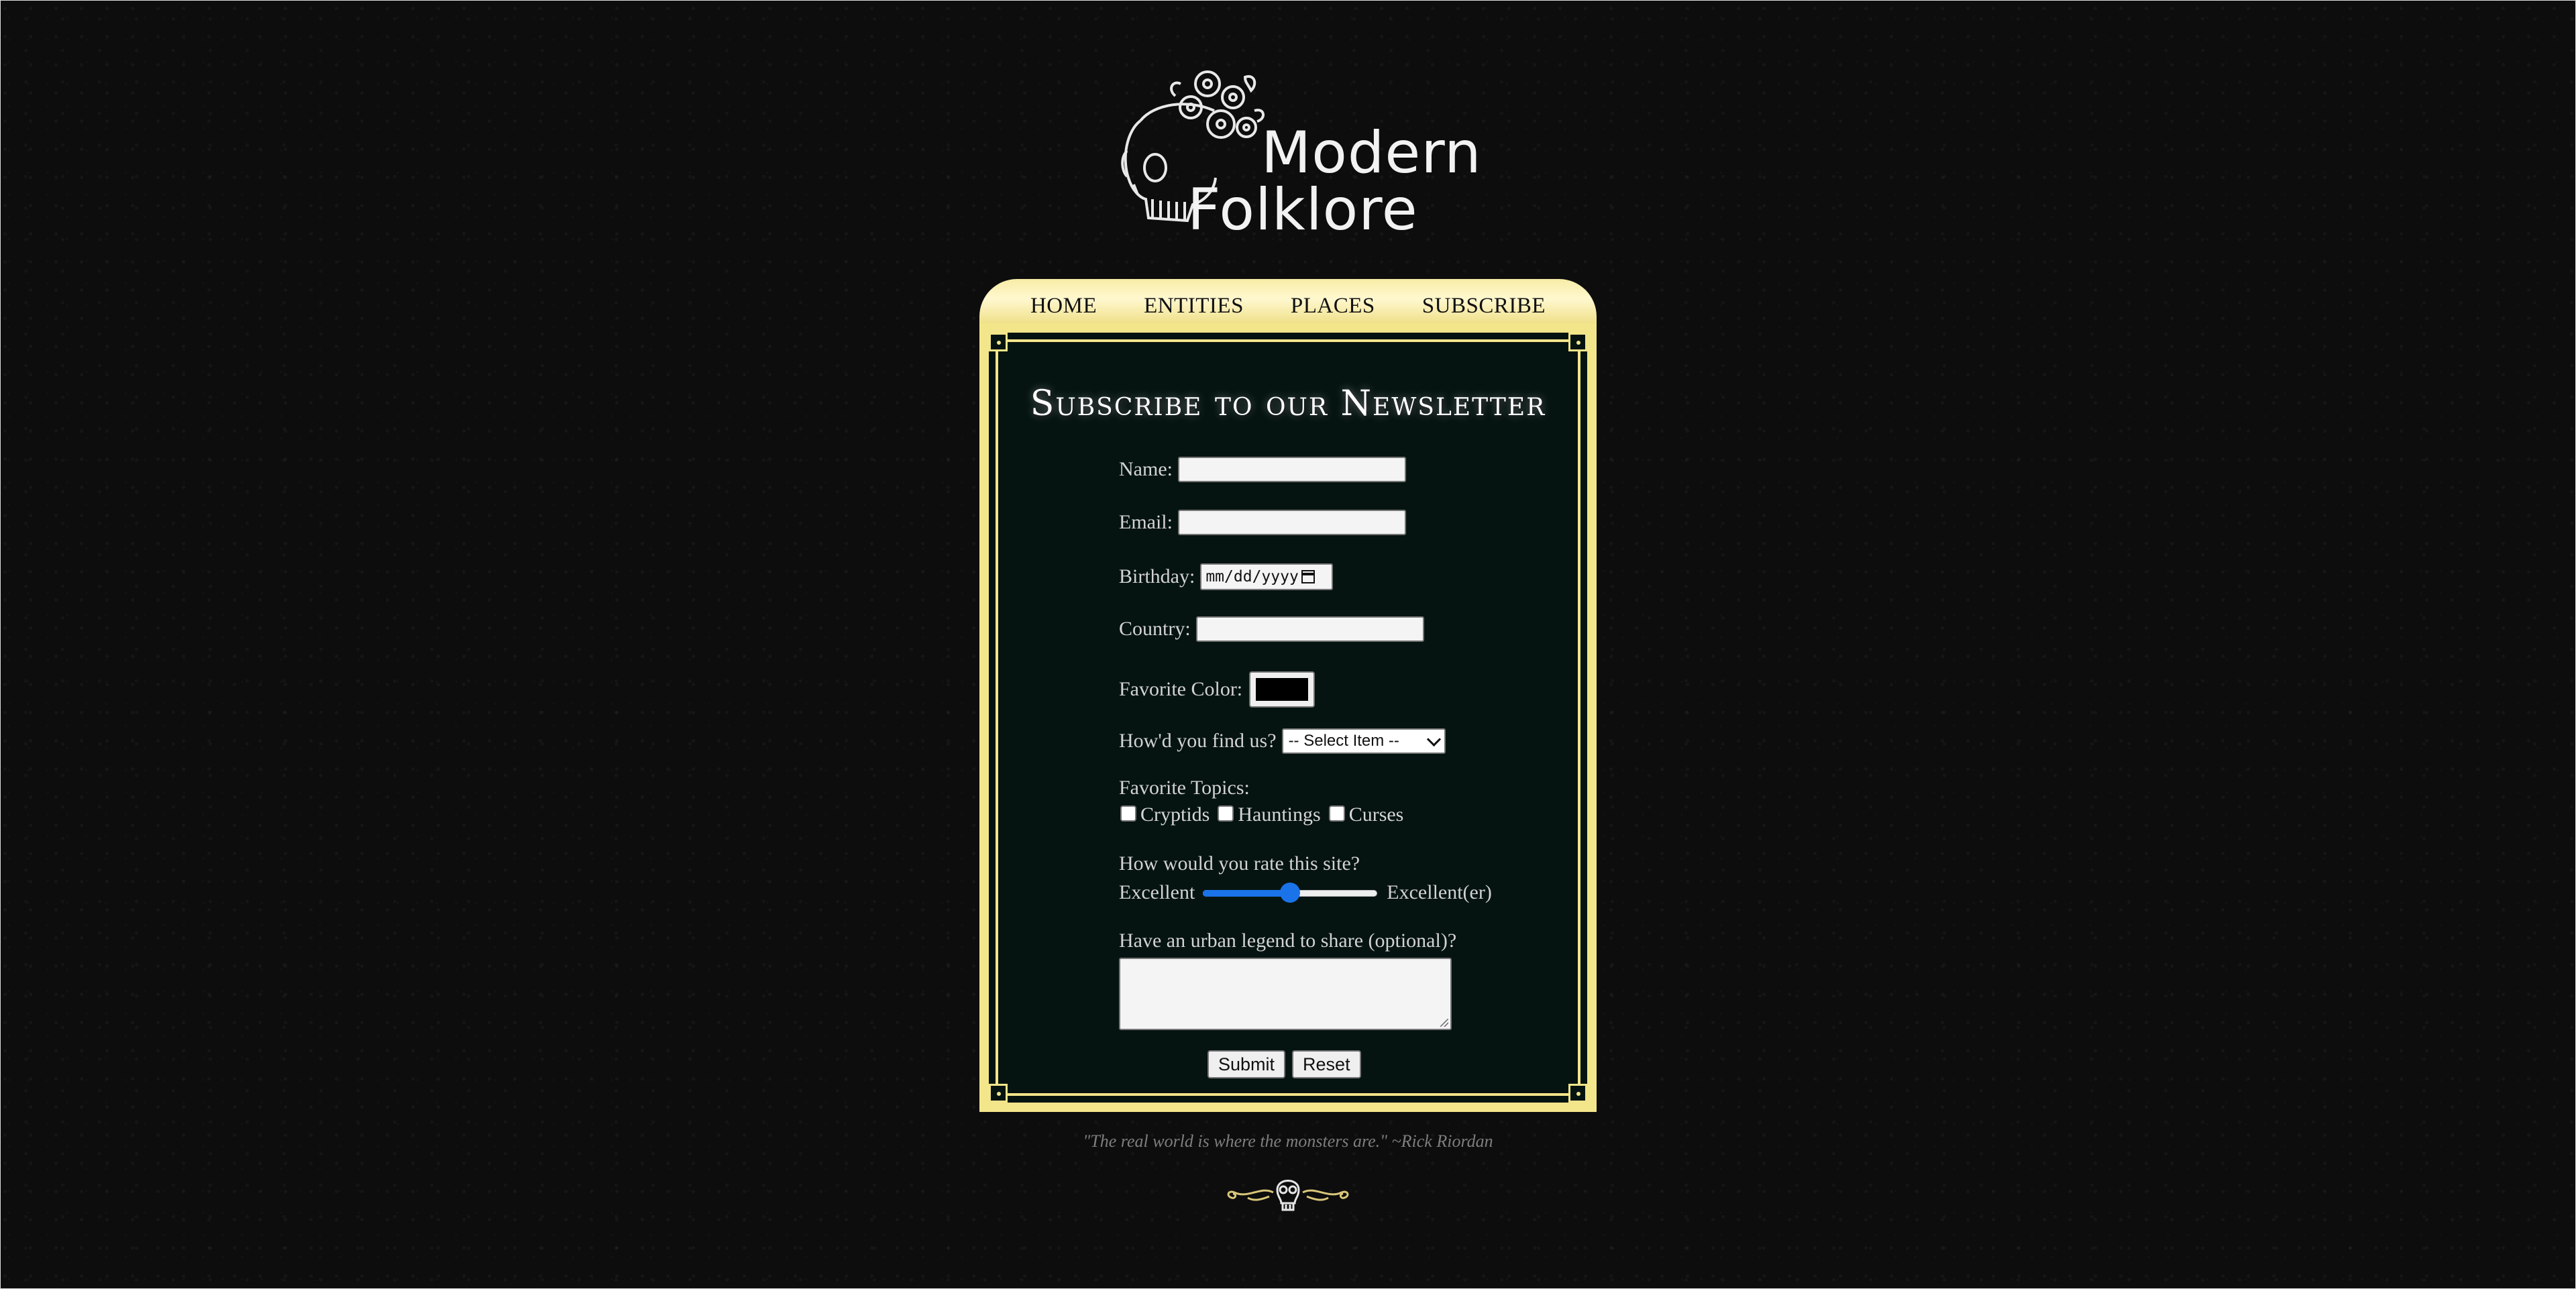 The width and height of the screenshot is (2576, 1289). What do you see at coordinates (1194, 307) in the screenshot?
I see `nav-entities: ENTITIES` at bounding box center [1194, 307].